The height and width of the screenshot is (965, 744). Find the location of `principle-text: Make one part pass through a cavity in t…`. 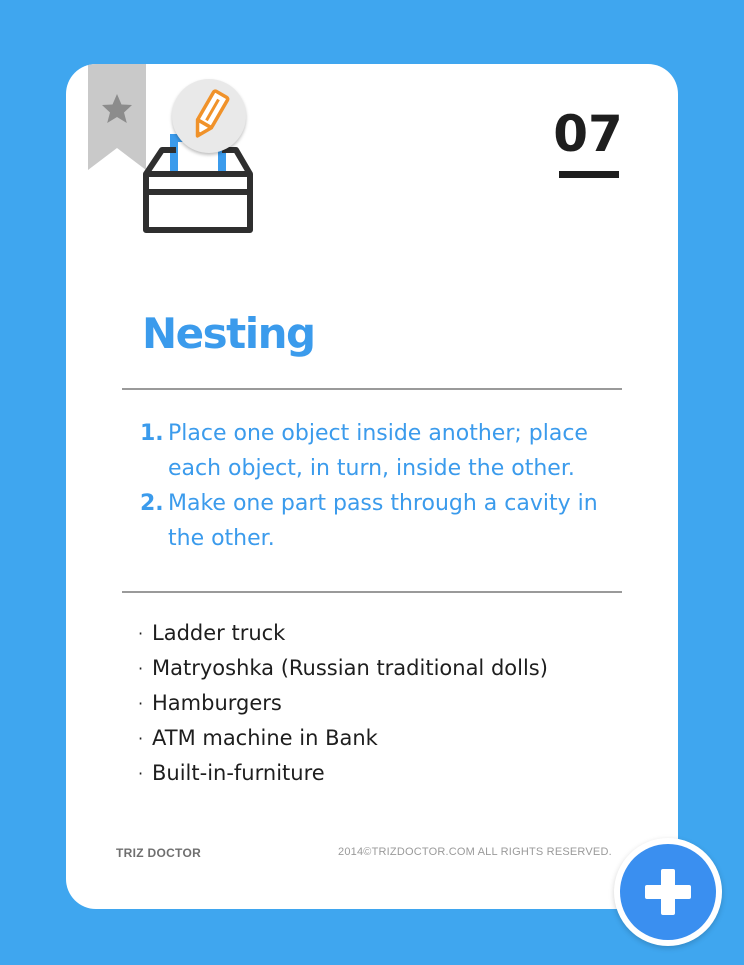

principle-text: Make one part pass through a cavity in t… is located at coordinates (383, 521).